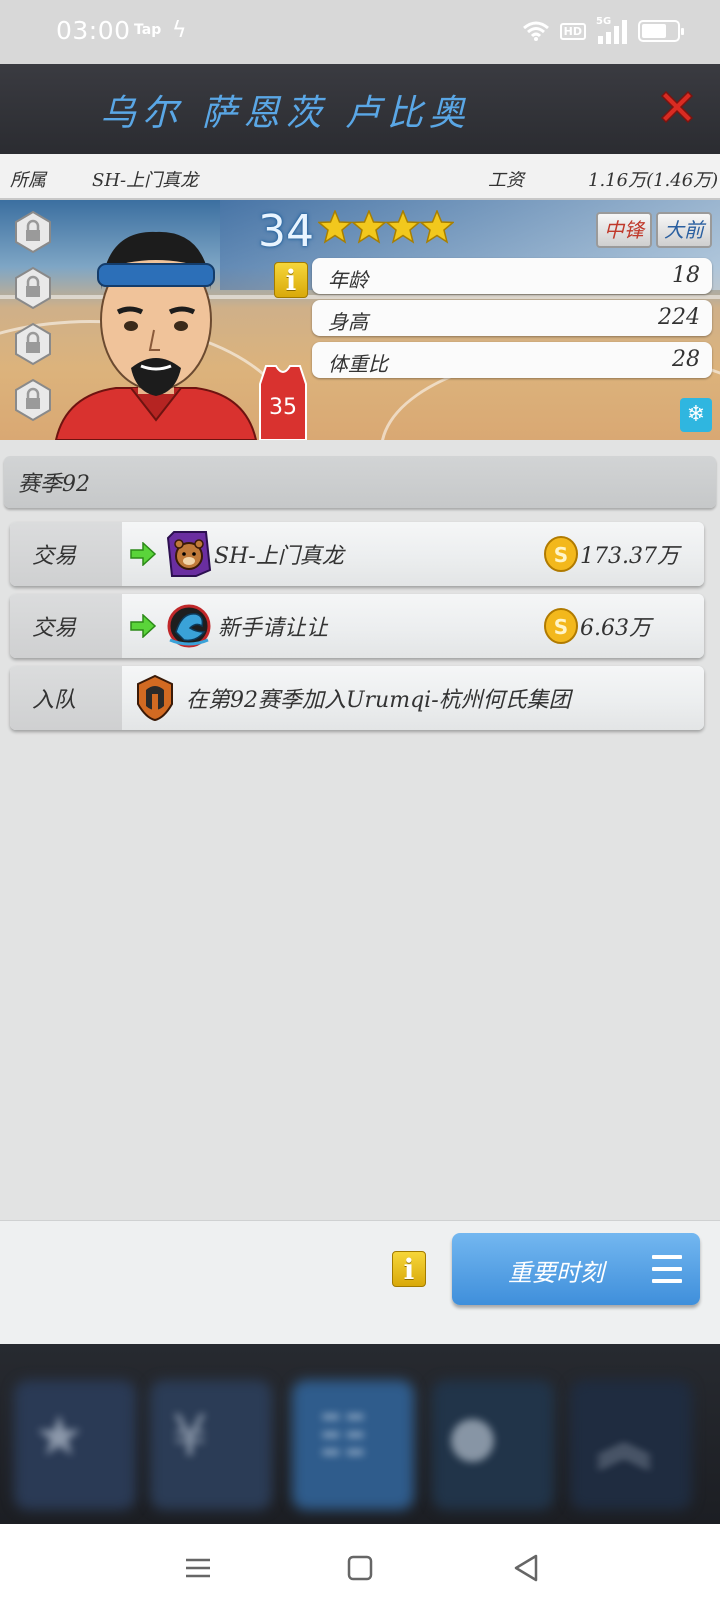 Image resolution: width=720 pixels, height=1612 pixels. I want to click on event-type: 入队, so click(54, 700).